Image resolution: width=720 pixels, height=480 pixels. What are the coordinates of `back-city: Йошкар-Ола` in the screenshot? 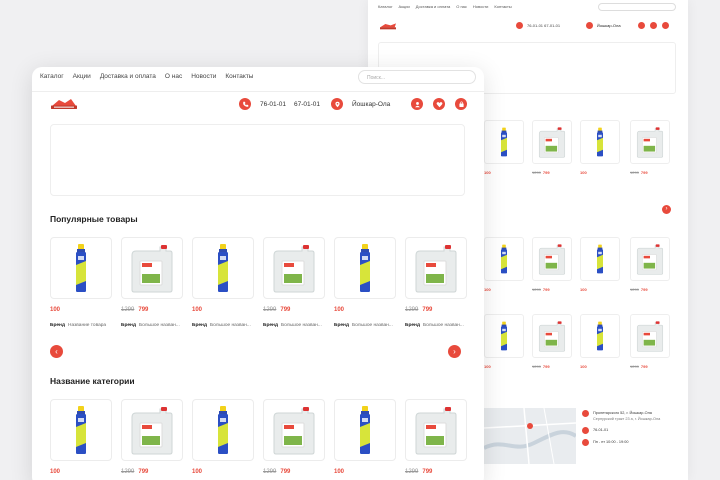 It's located at (603, 25).